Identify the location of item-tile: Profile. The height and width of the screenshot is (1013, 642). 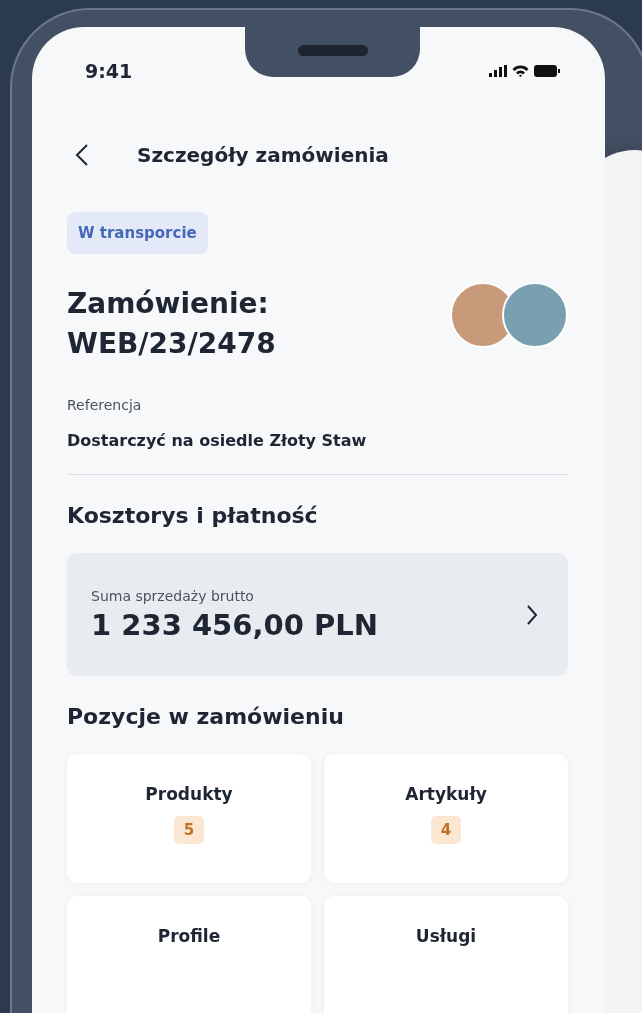
(189, 954).